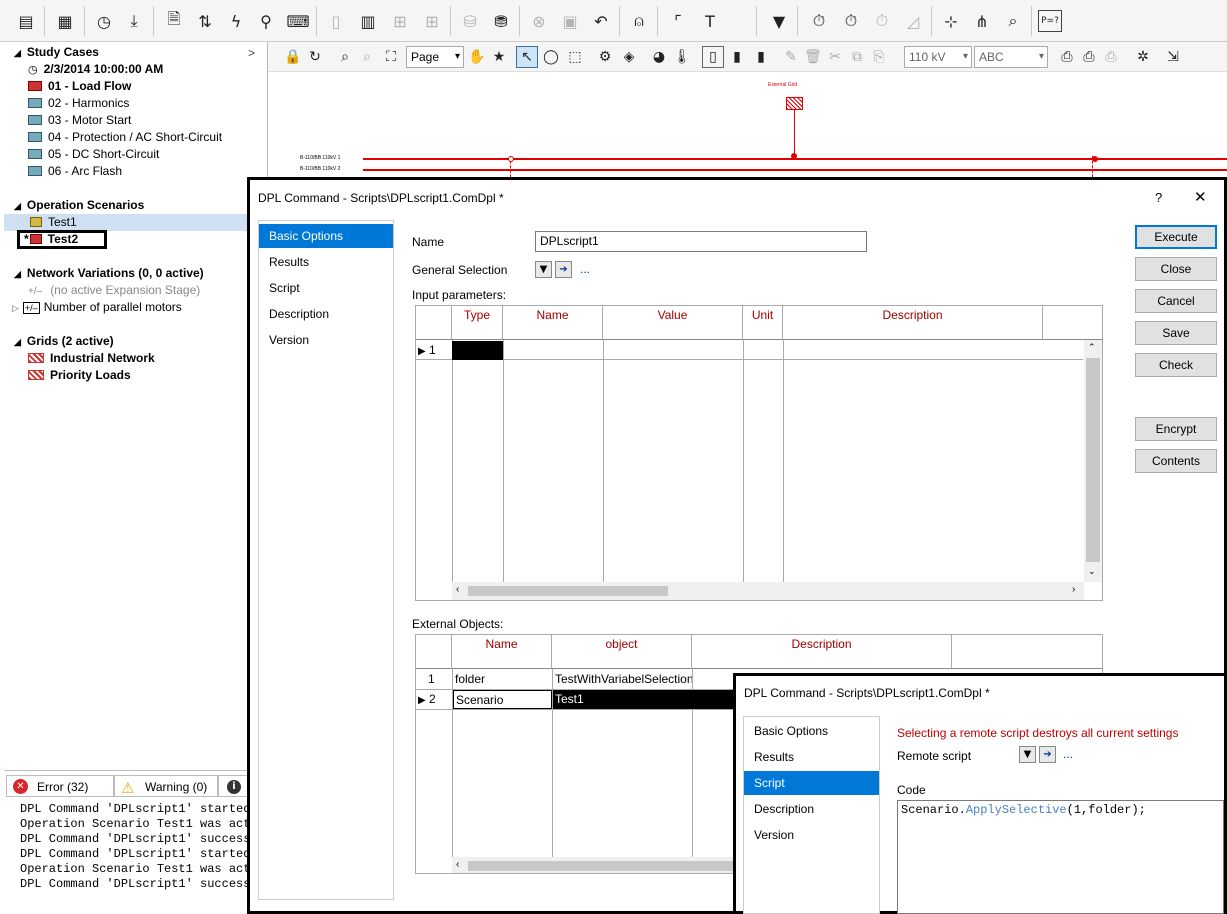 The height and width of the screenshot is (914, 1227). What do you see at coordinates (65, 21) in the screenshot?
I see `table-icon: ▦` at bounding box center [65, 21].